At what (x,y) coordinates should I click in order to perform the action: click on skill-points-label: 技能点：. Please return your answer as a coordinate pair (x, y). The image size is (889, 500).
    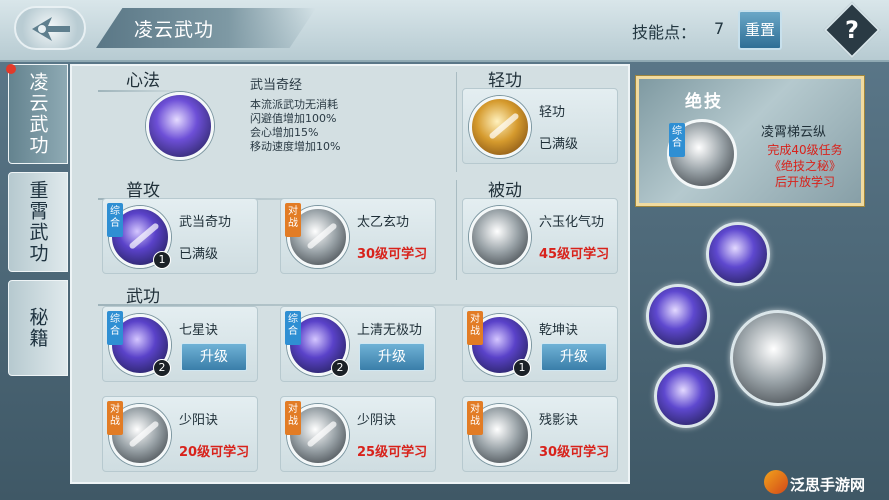
    Looking at the image, I should click on (664, 32).